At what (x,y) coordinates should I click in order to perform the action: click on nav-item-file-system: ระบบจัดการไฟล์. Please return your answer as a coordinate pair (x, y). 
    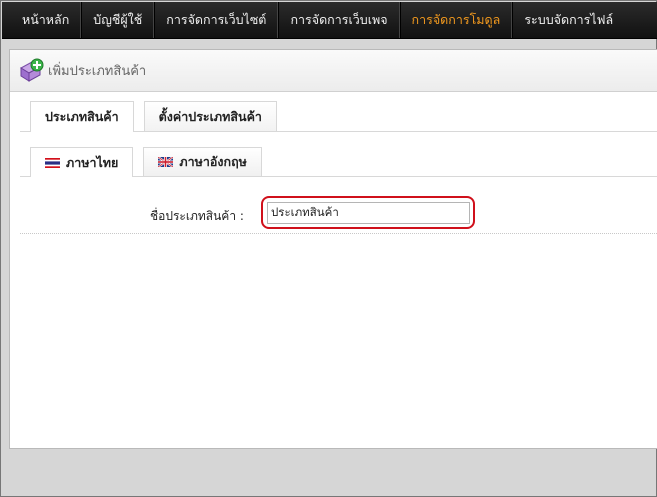
    Looking at the image, I should click on (568, 20).